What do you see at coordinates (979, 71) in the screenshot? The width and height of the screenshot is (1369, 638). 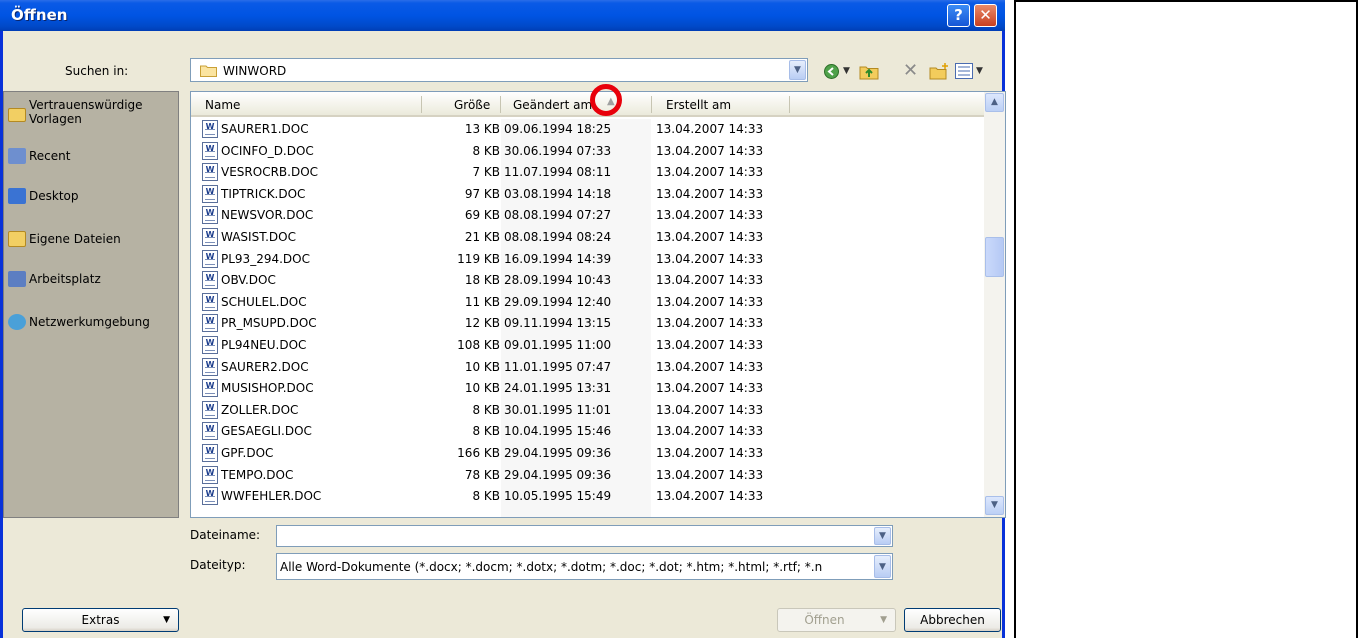 I see `views-dropdown-icon: ▼` at bounding box center [979, 71].